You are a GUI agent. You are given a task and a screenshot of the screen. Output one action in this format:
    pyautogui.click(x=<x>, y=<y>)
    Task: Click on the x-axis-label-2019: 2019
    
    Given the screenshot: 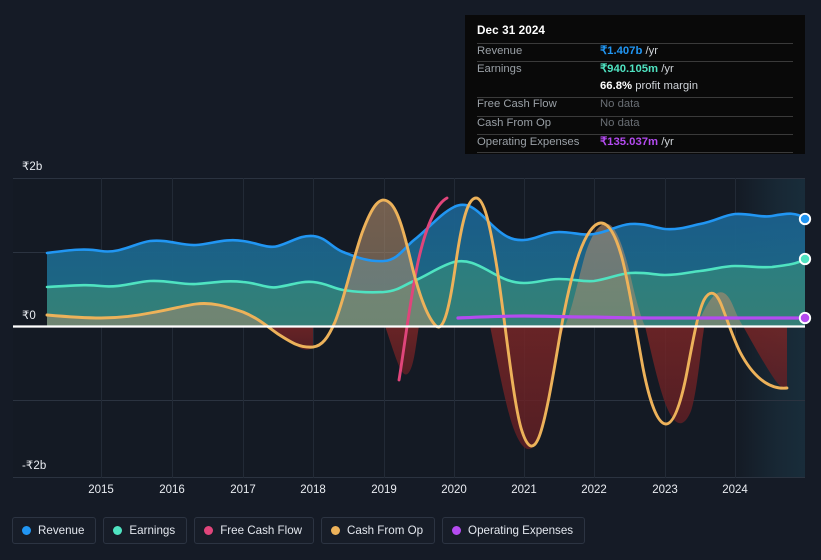 What is the action you would take?
    pyautogui.click(x=384, y=490)
    